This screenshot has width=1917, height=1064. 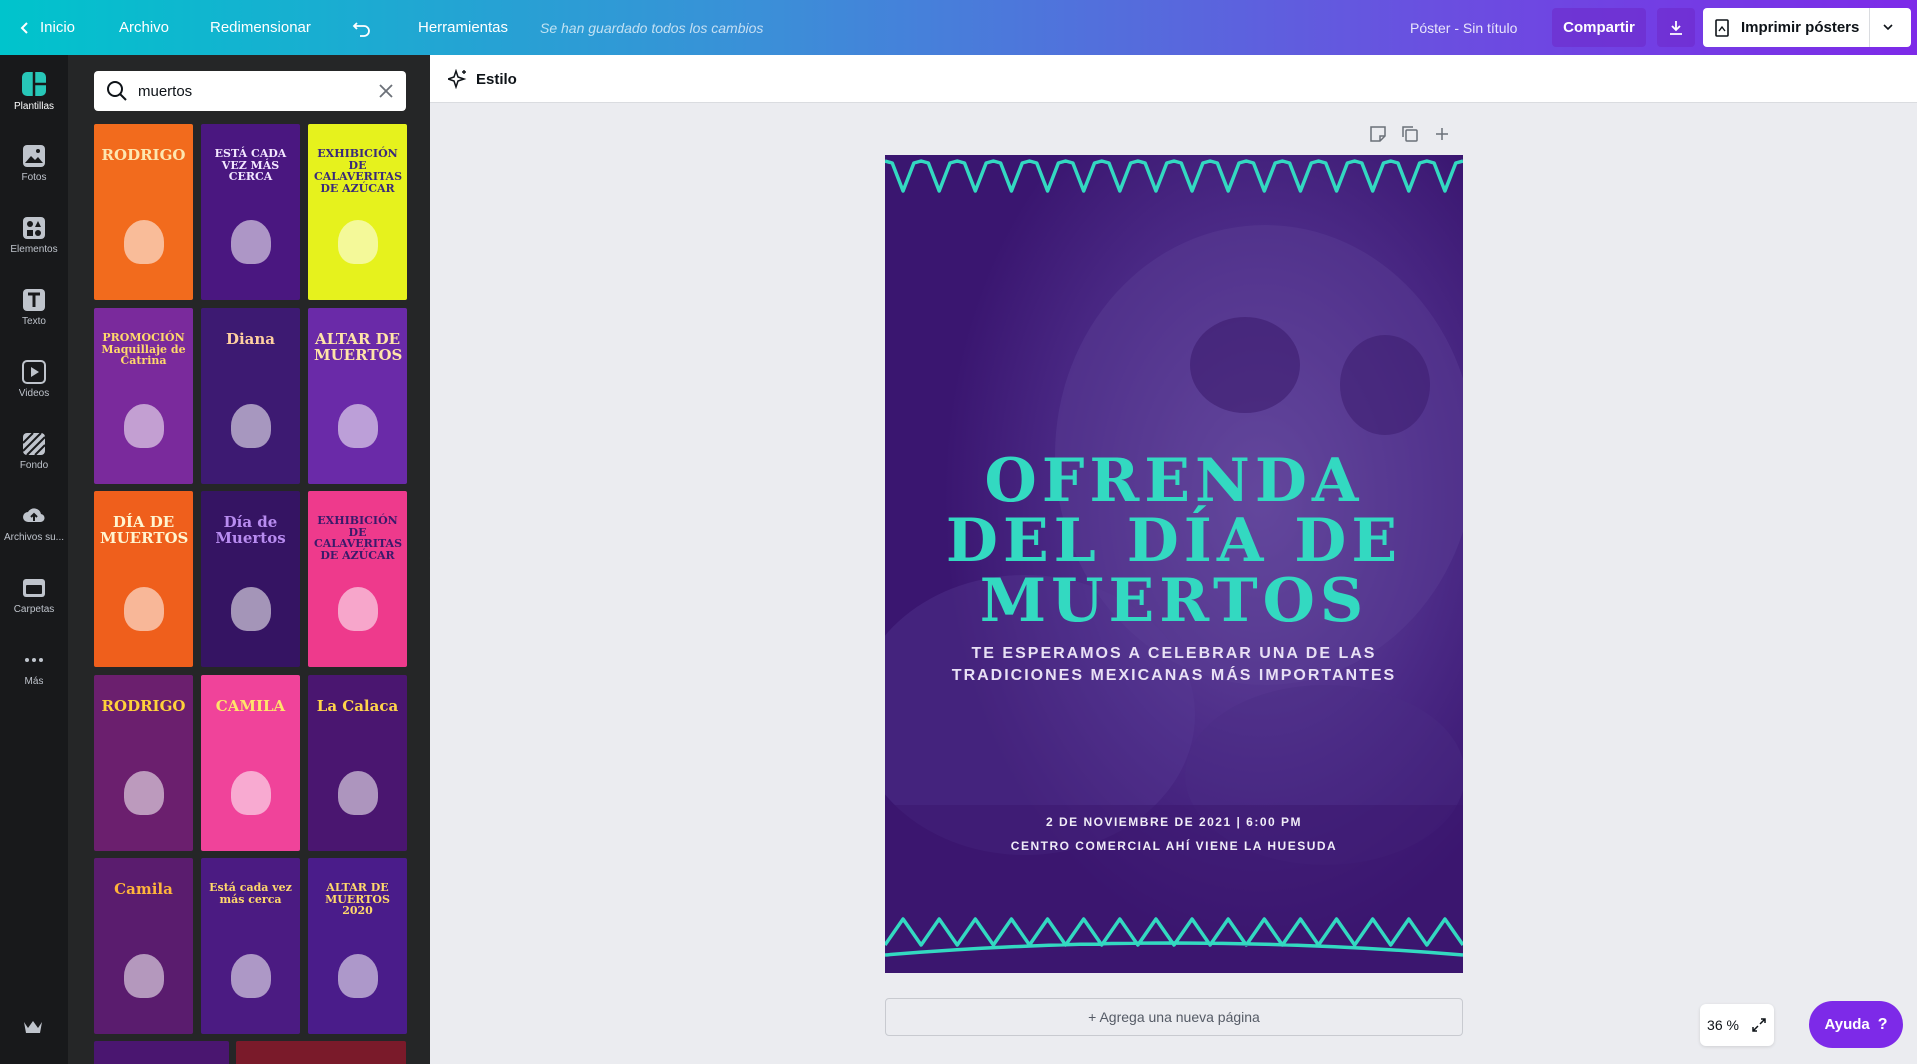 What do you see at coordinates (34, 514) in the screenshot?
I see `uploads-icon` at bounding box center [34, 514].